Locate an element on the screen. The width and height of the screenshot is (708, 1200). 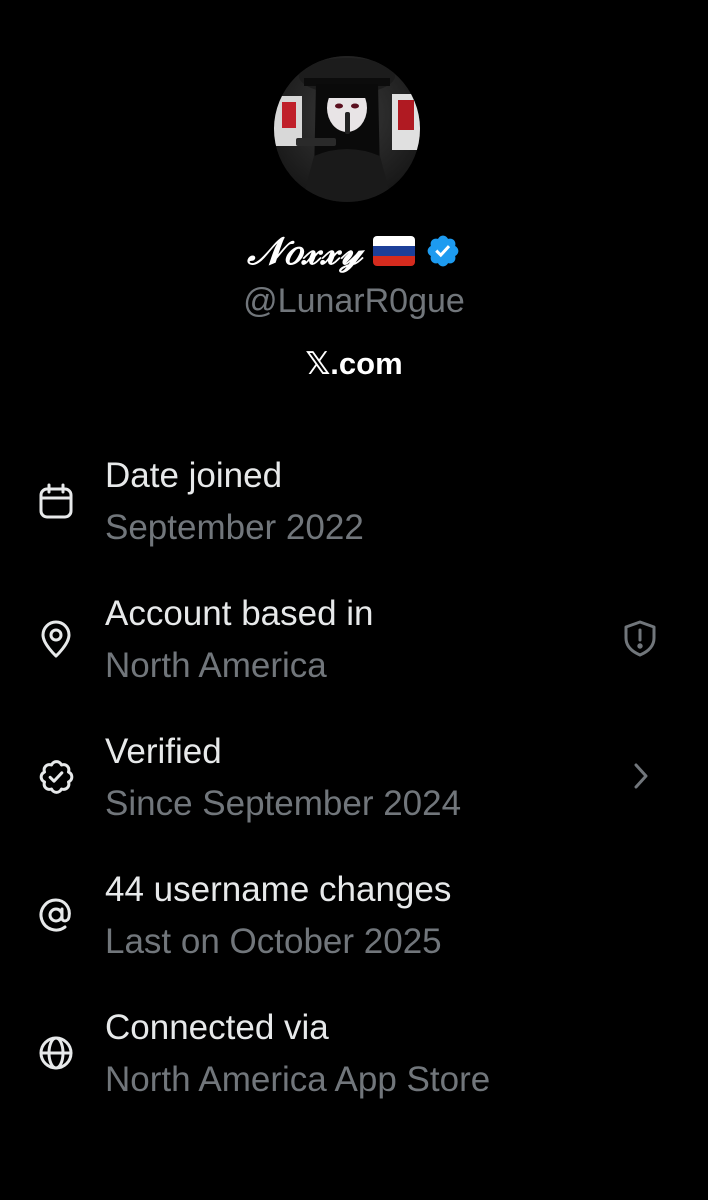
name-row: 𝒩𝑜𝓍𝓍𝓎 is located at coordinates (354, 251).